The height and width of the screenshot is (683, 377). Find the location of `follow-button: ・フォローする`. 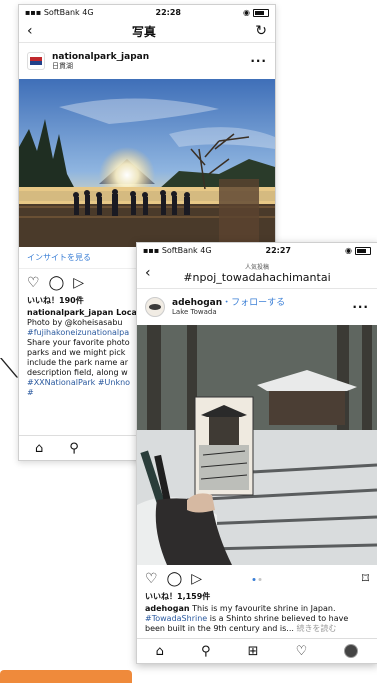

follow-button: ・フォローする is located at coordinates (253, 303).